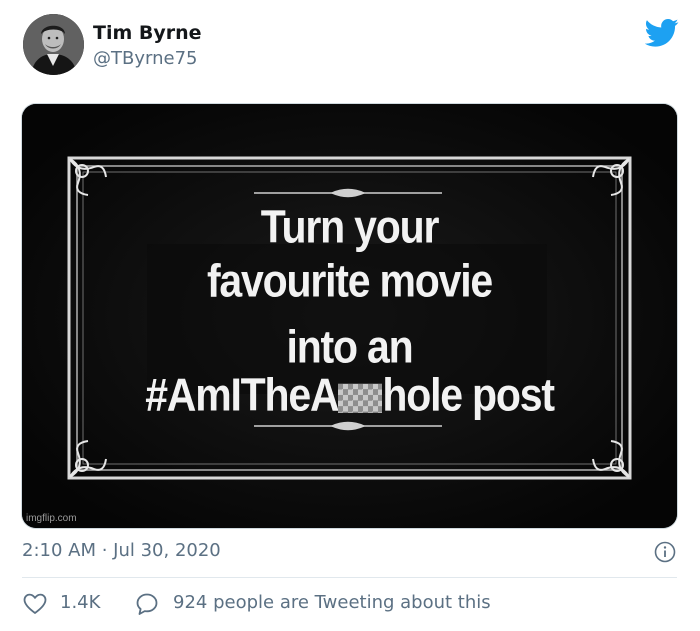 The image size is (700, 631). Describe the element at coordinates (665, 552) in the screenshot. I see `info-icon` at that location.